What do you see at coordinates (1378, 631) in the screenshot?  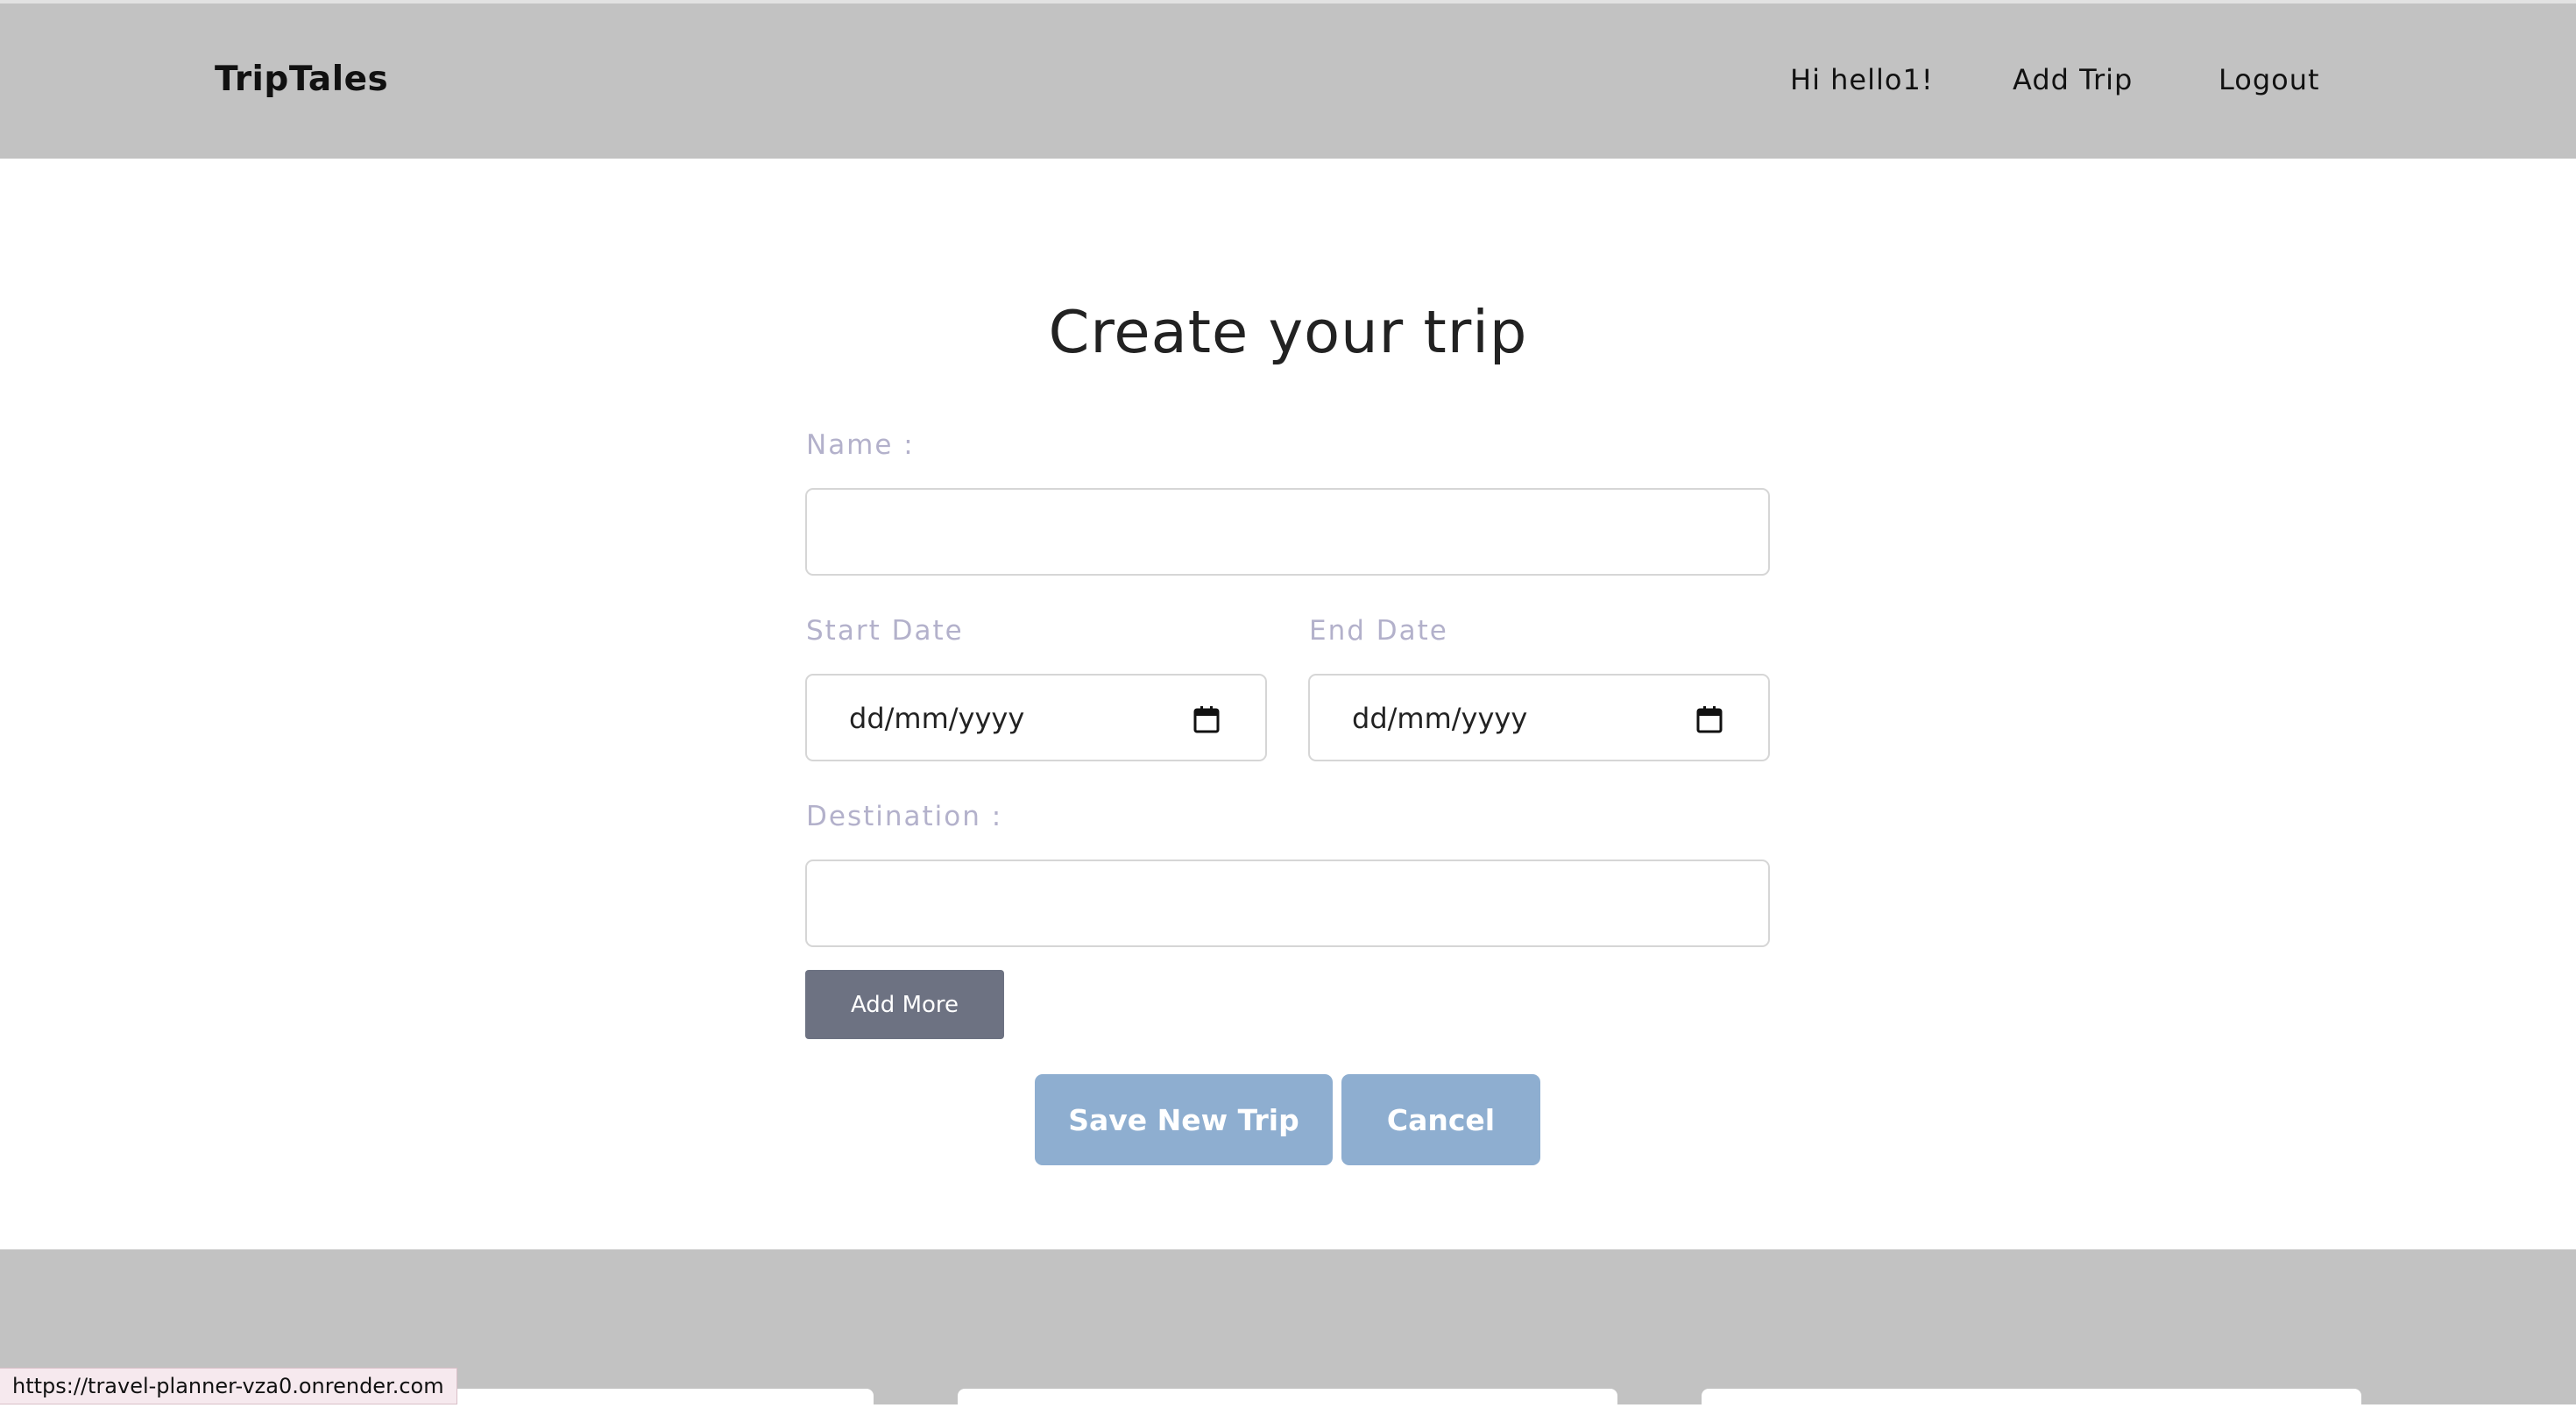 I see `end-date-label: End Date` at bounding box center [1378, 631].